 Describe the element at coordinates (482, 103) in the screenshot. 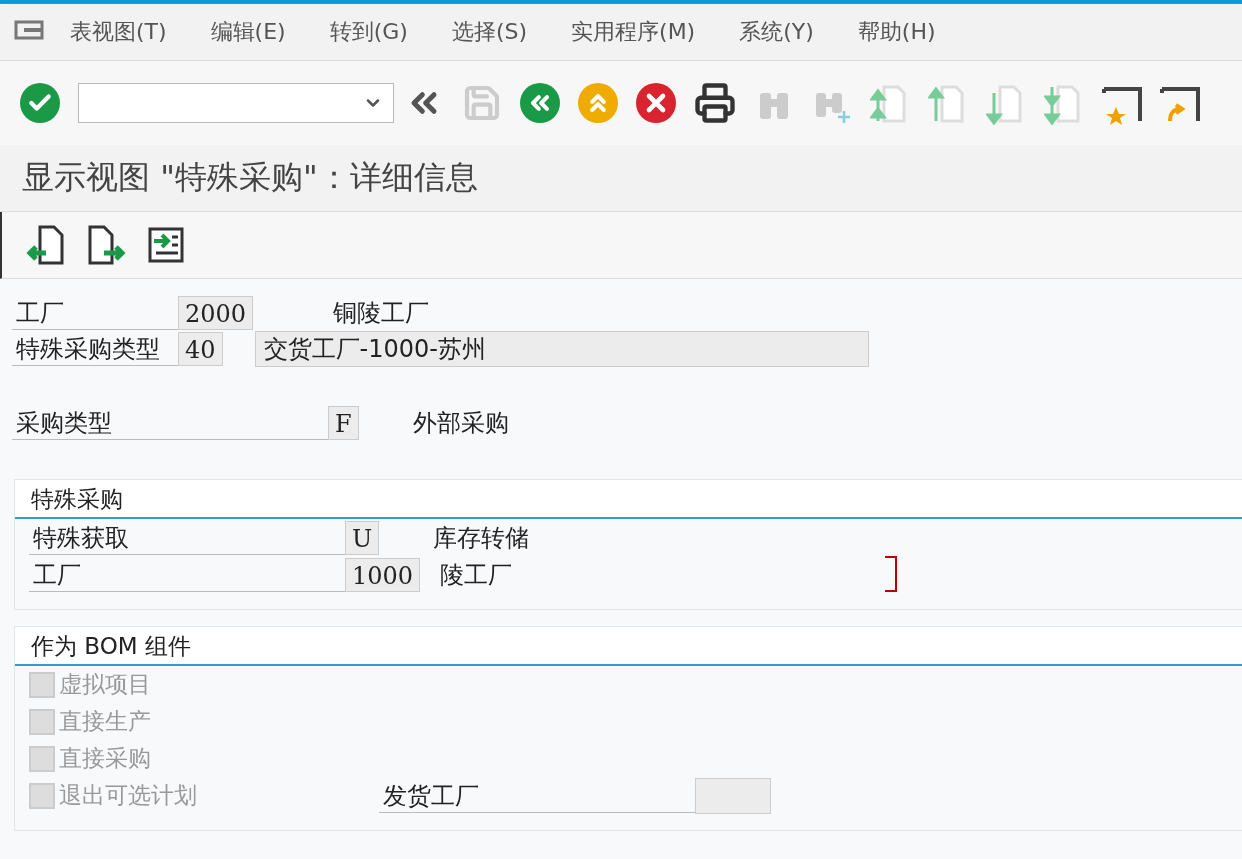

I see `save-icon` at that location.